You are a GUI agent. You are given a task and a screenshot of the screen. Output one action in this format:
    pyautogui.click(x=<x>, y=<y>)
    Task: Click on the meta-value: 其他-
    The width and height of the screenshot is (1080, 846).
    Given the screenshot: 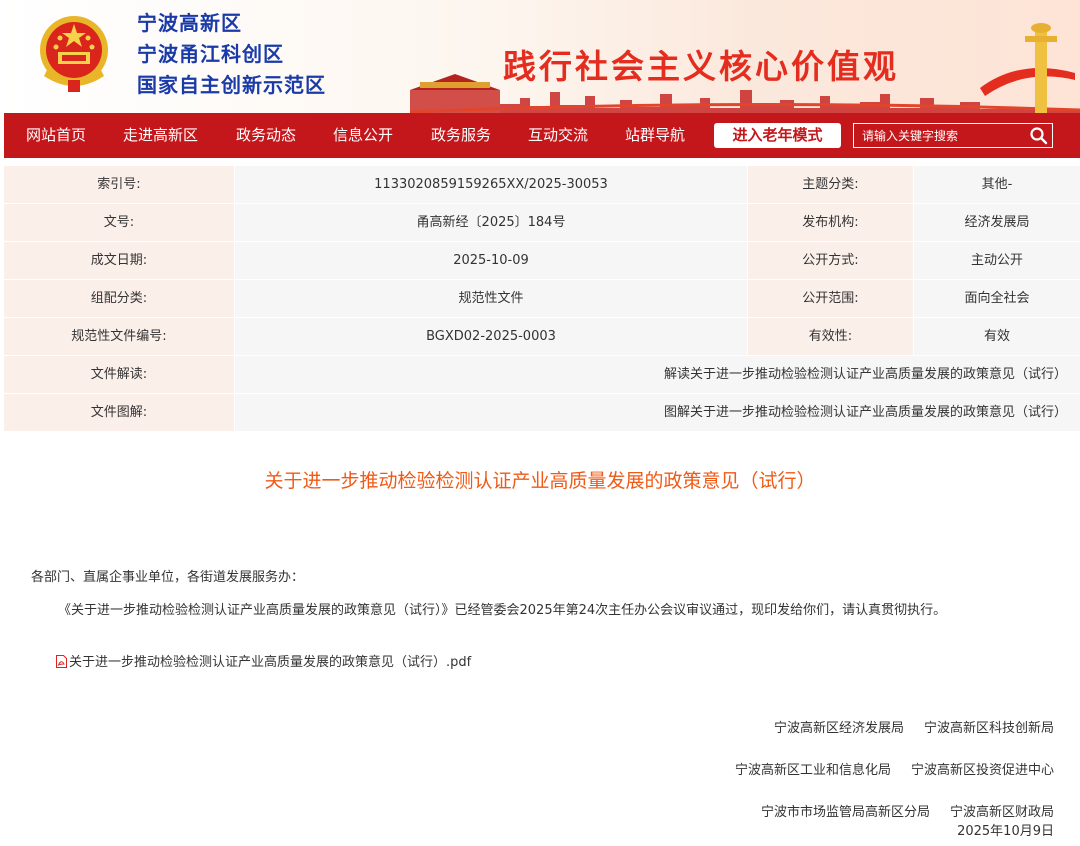 What is the action you would take?
    pyautogui.click(x=997, y=184)
    